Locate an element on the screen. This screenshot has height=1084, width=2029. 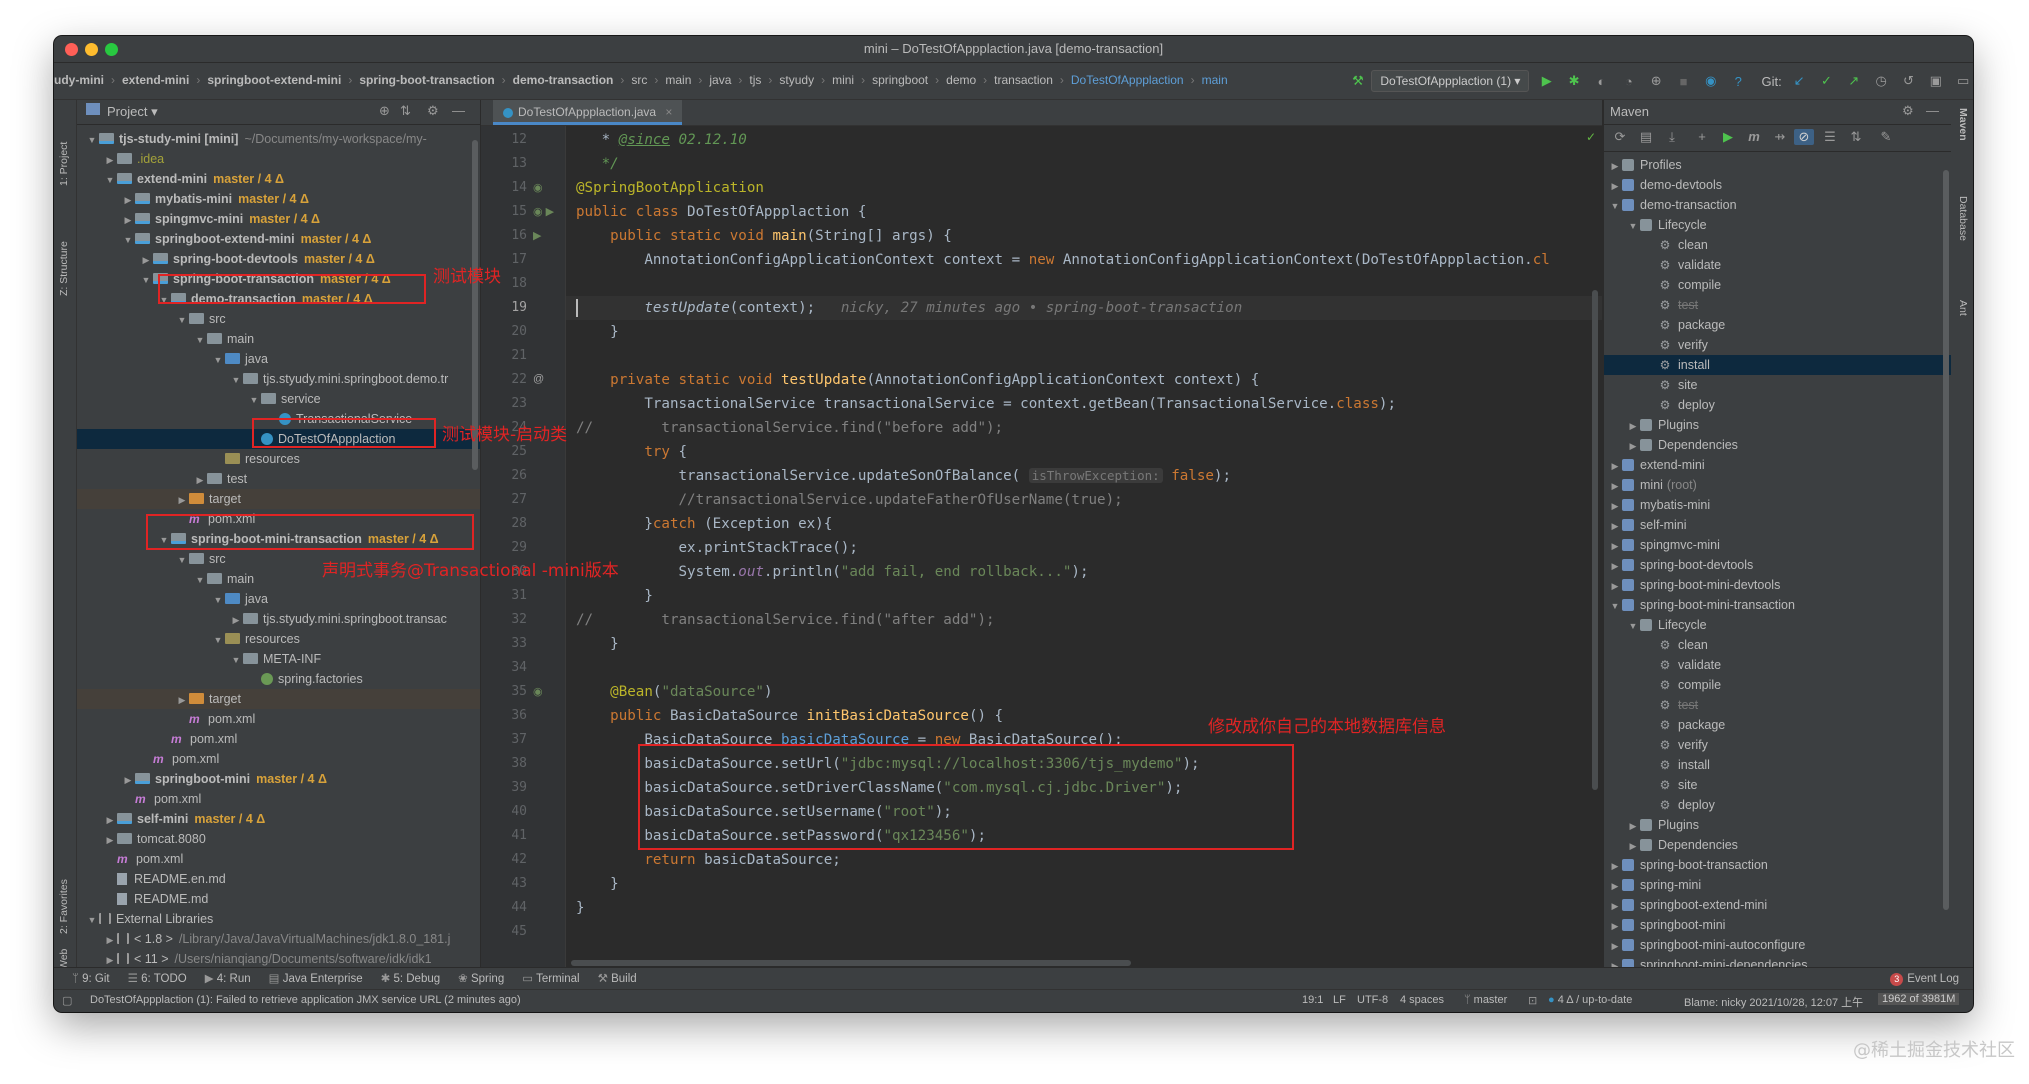
maven-item-mybatis-mini: ▶ mybatis-mini is located at coordinates (1777, 505).